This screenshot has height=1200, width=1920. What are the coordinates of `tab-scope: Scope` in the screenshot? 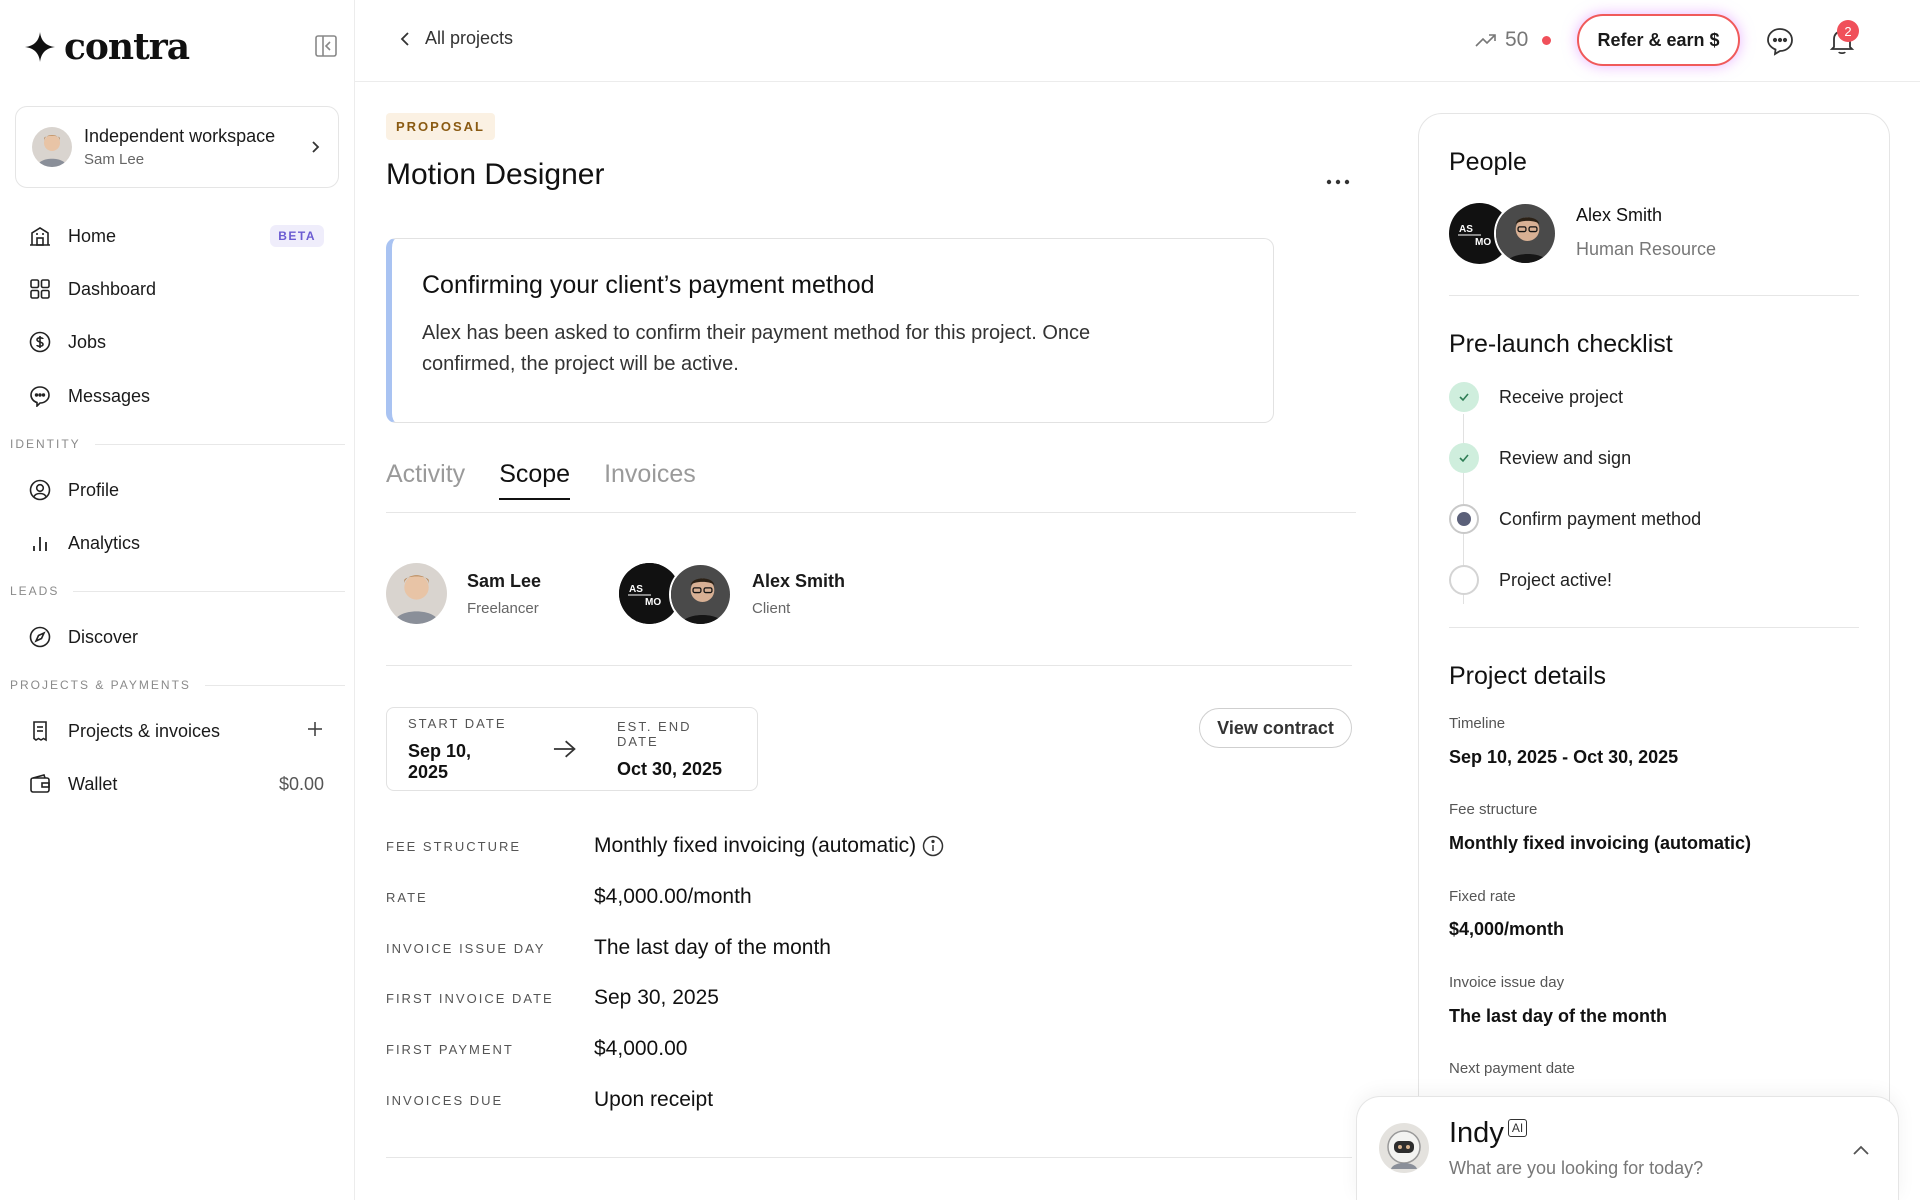 It's located at (535, 480).